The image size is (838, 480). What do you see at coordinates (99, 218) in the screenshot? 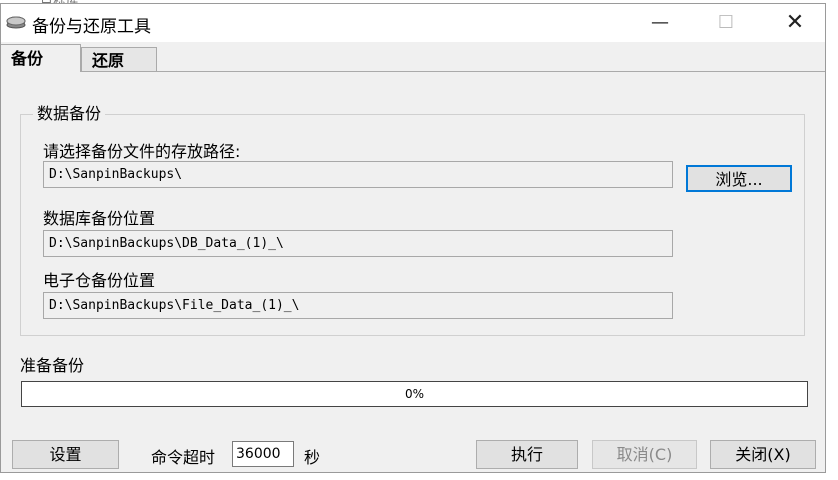
I see `db-location-label: 数据库备份位置` at bounding box center [99, 218].